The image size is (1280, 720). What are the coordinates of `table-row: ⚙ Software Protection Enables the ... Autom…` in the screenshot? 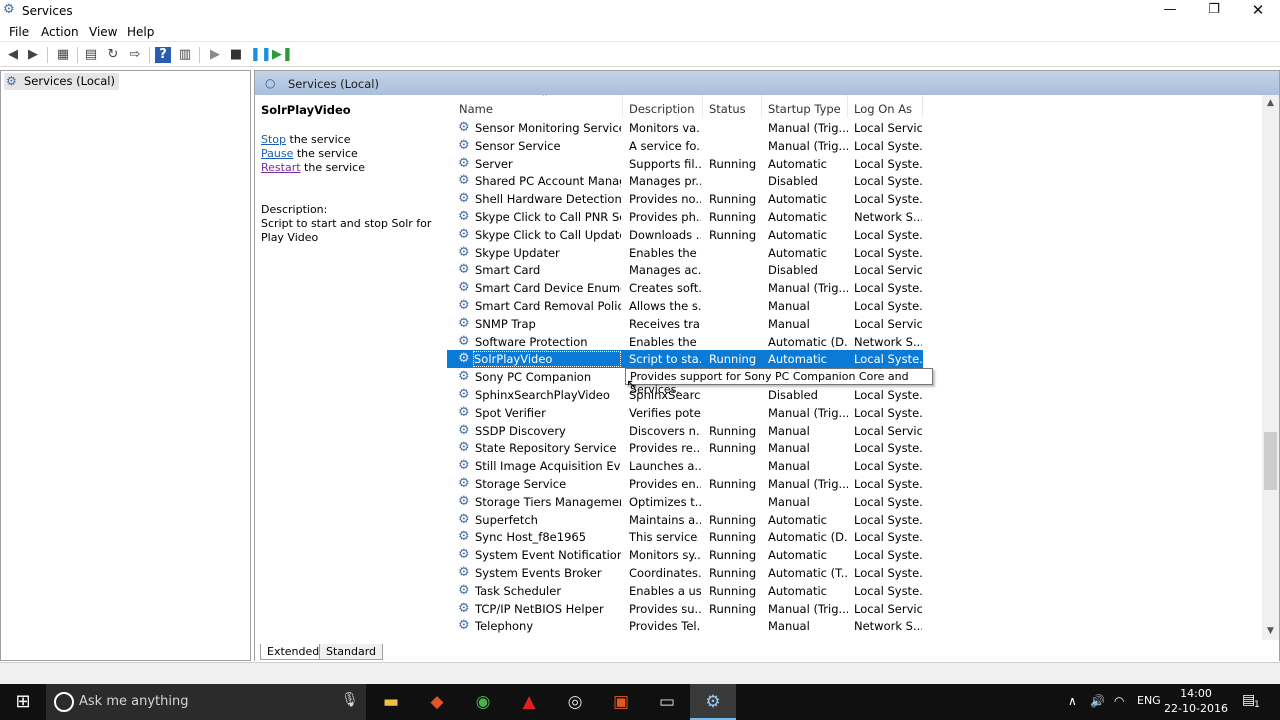 It's located at (685, 342).